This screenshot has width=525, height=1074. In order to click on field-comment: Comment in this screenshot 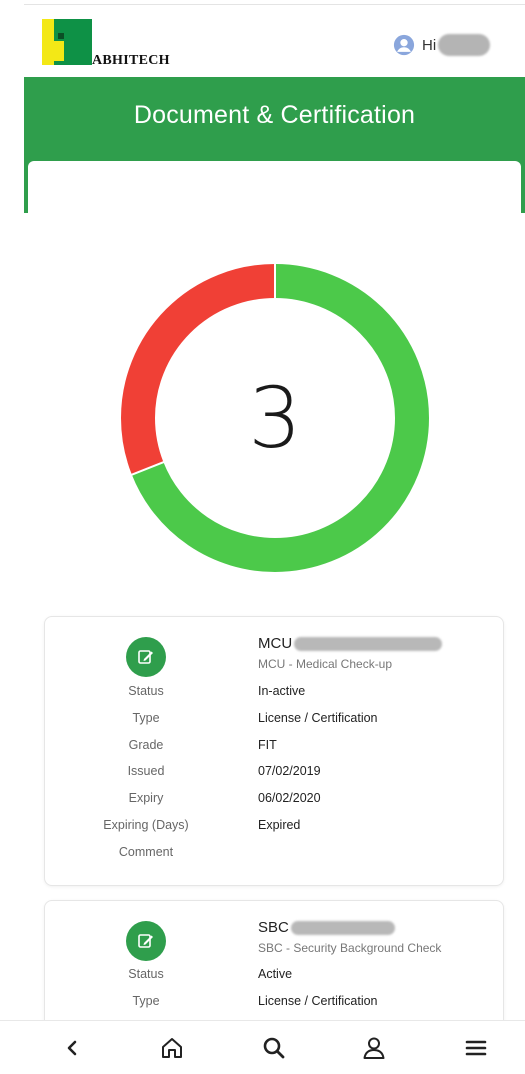, I will do `click(275, 855)`.